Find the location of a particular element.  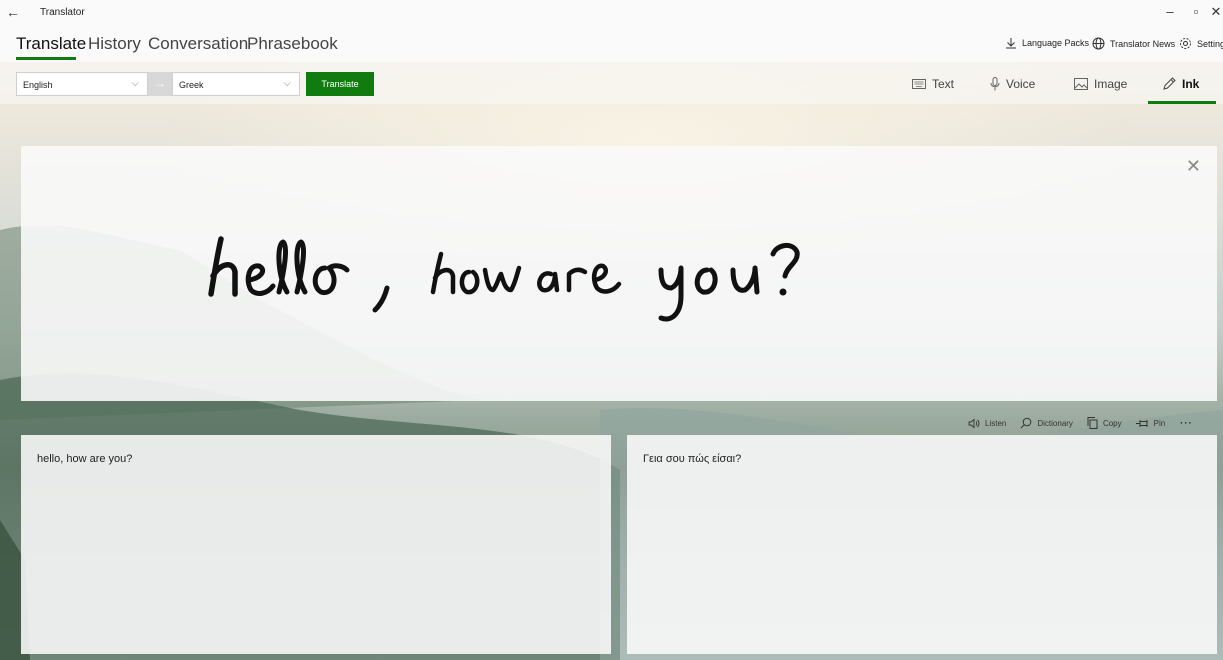

active-tab-indicator is located at coordinates (46, 58).